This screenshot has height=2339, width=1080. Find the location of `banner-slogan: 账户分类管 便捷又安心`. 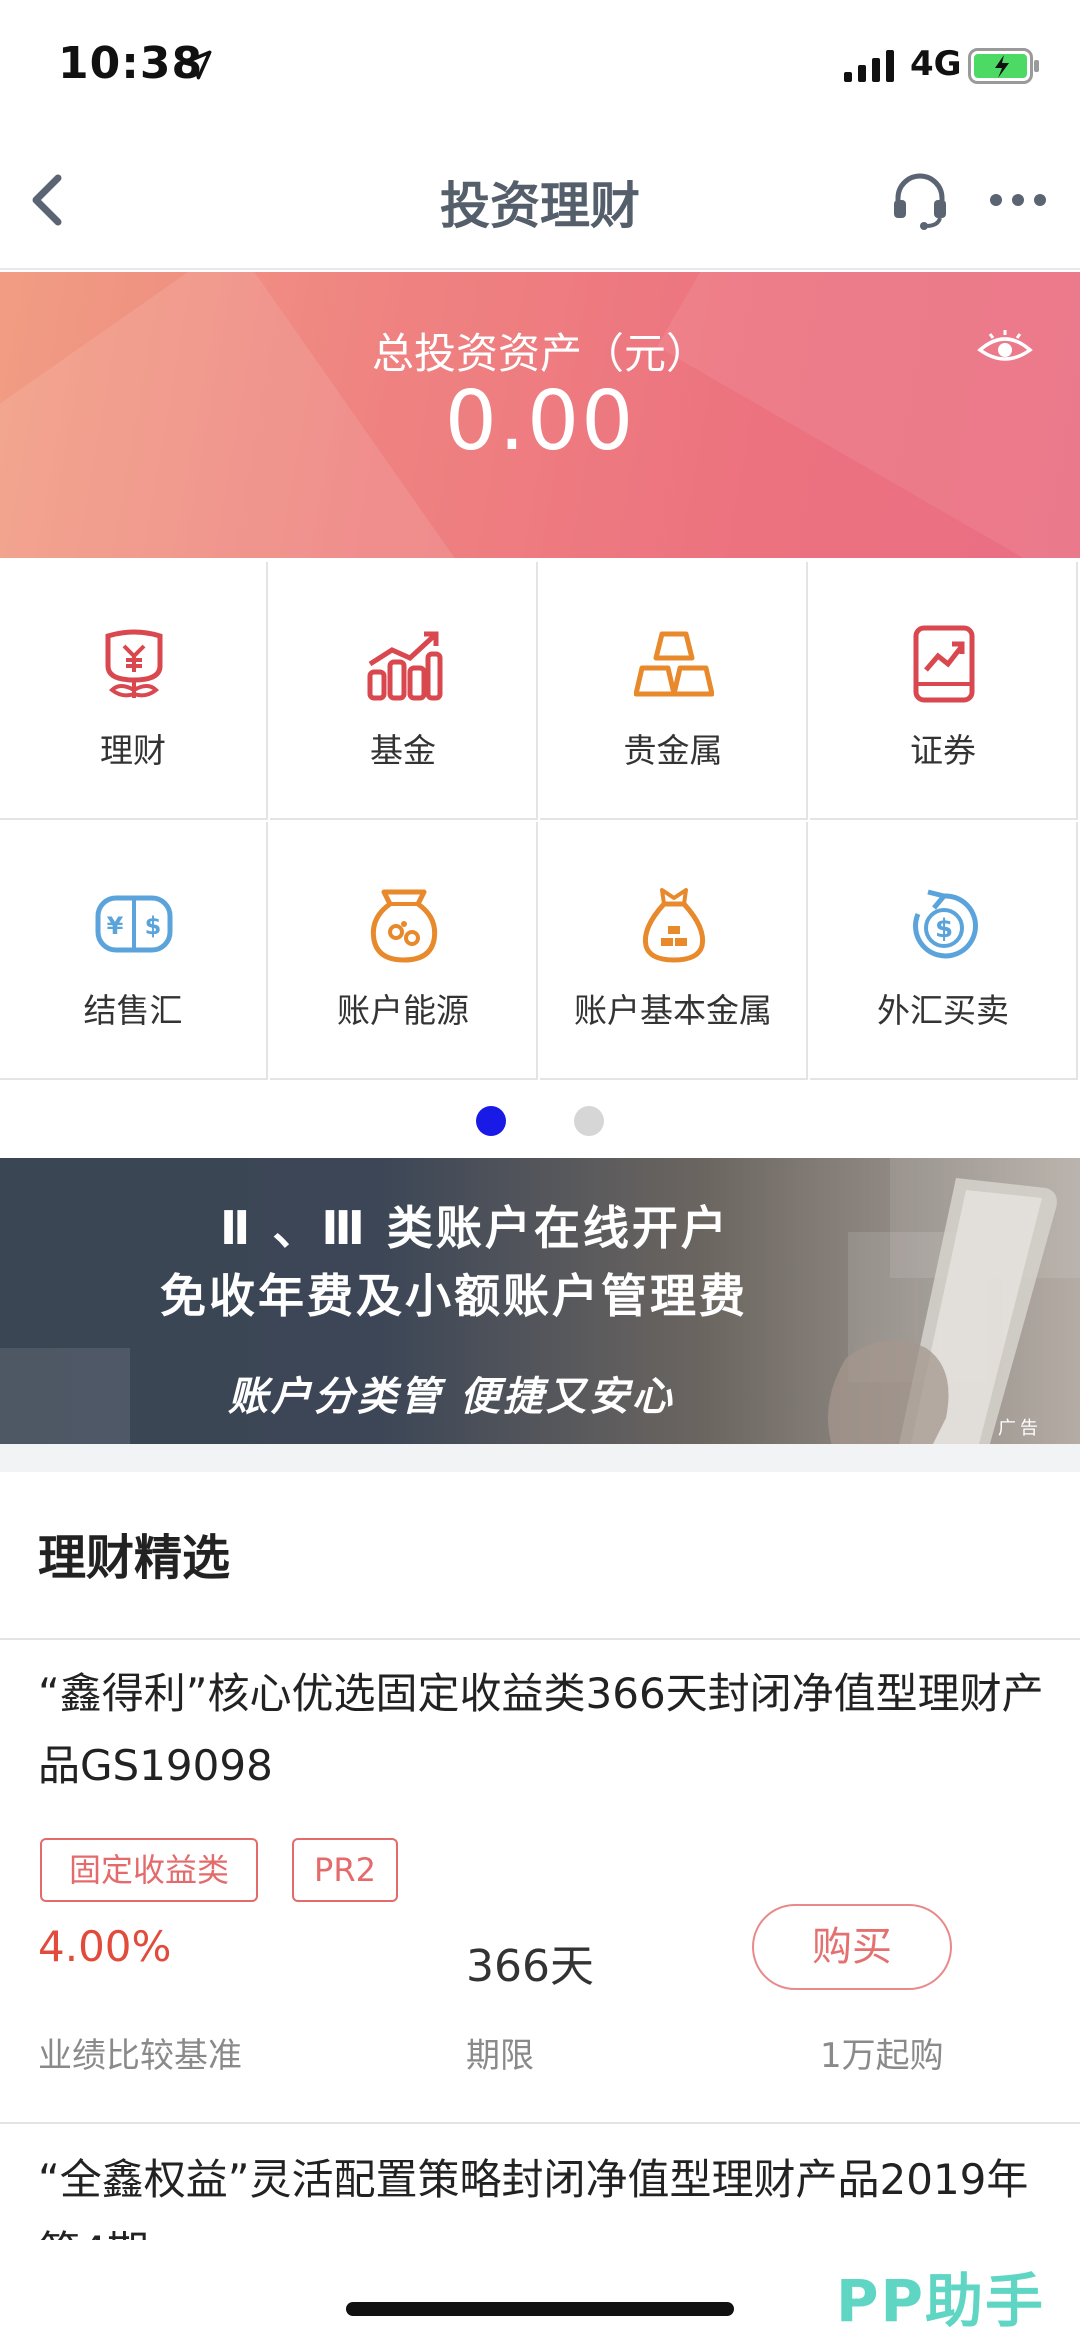

banner-slogan: 账户分类管 便捷又安心 is located at coordinates (451, 1397).